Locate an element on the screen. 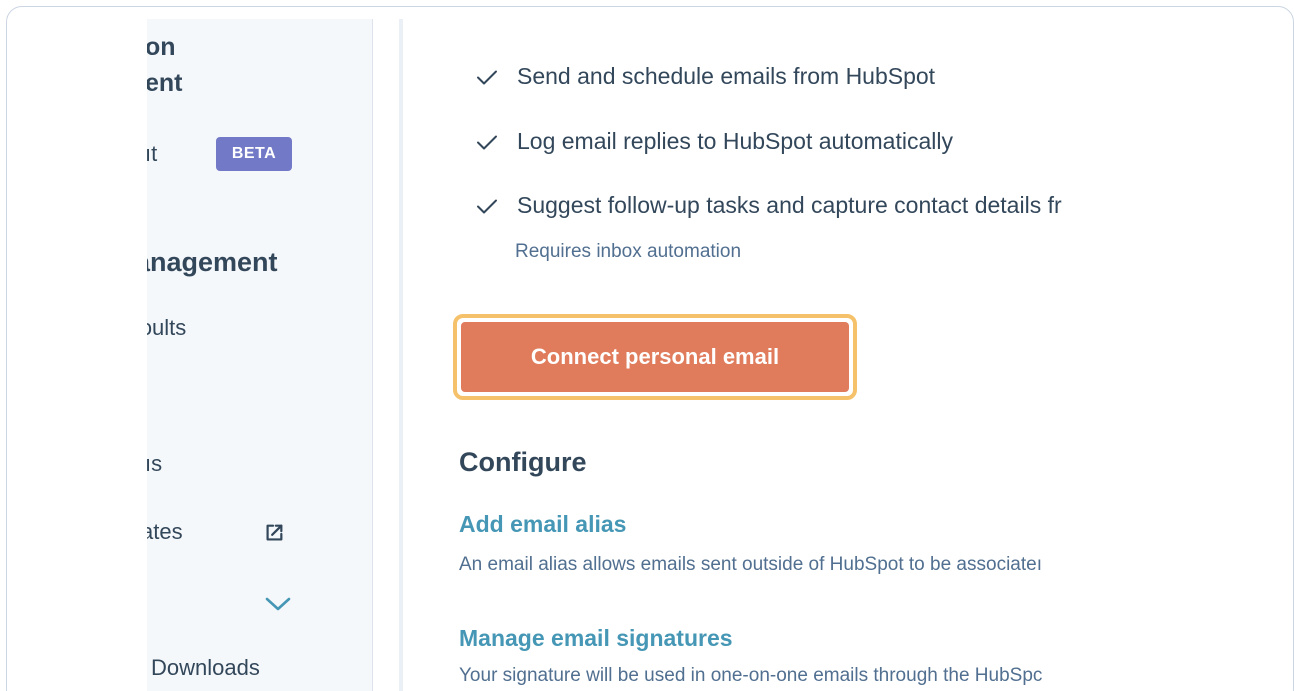  sidebar-title-line2: ent is located at coordinates (165, 83).